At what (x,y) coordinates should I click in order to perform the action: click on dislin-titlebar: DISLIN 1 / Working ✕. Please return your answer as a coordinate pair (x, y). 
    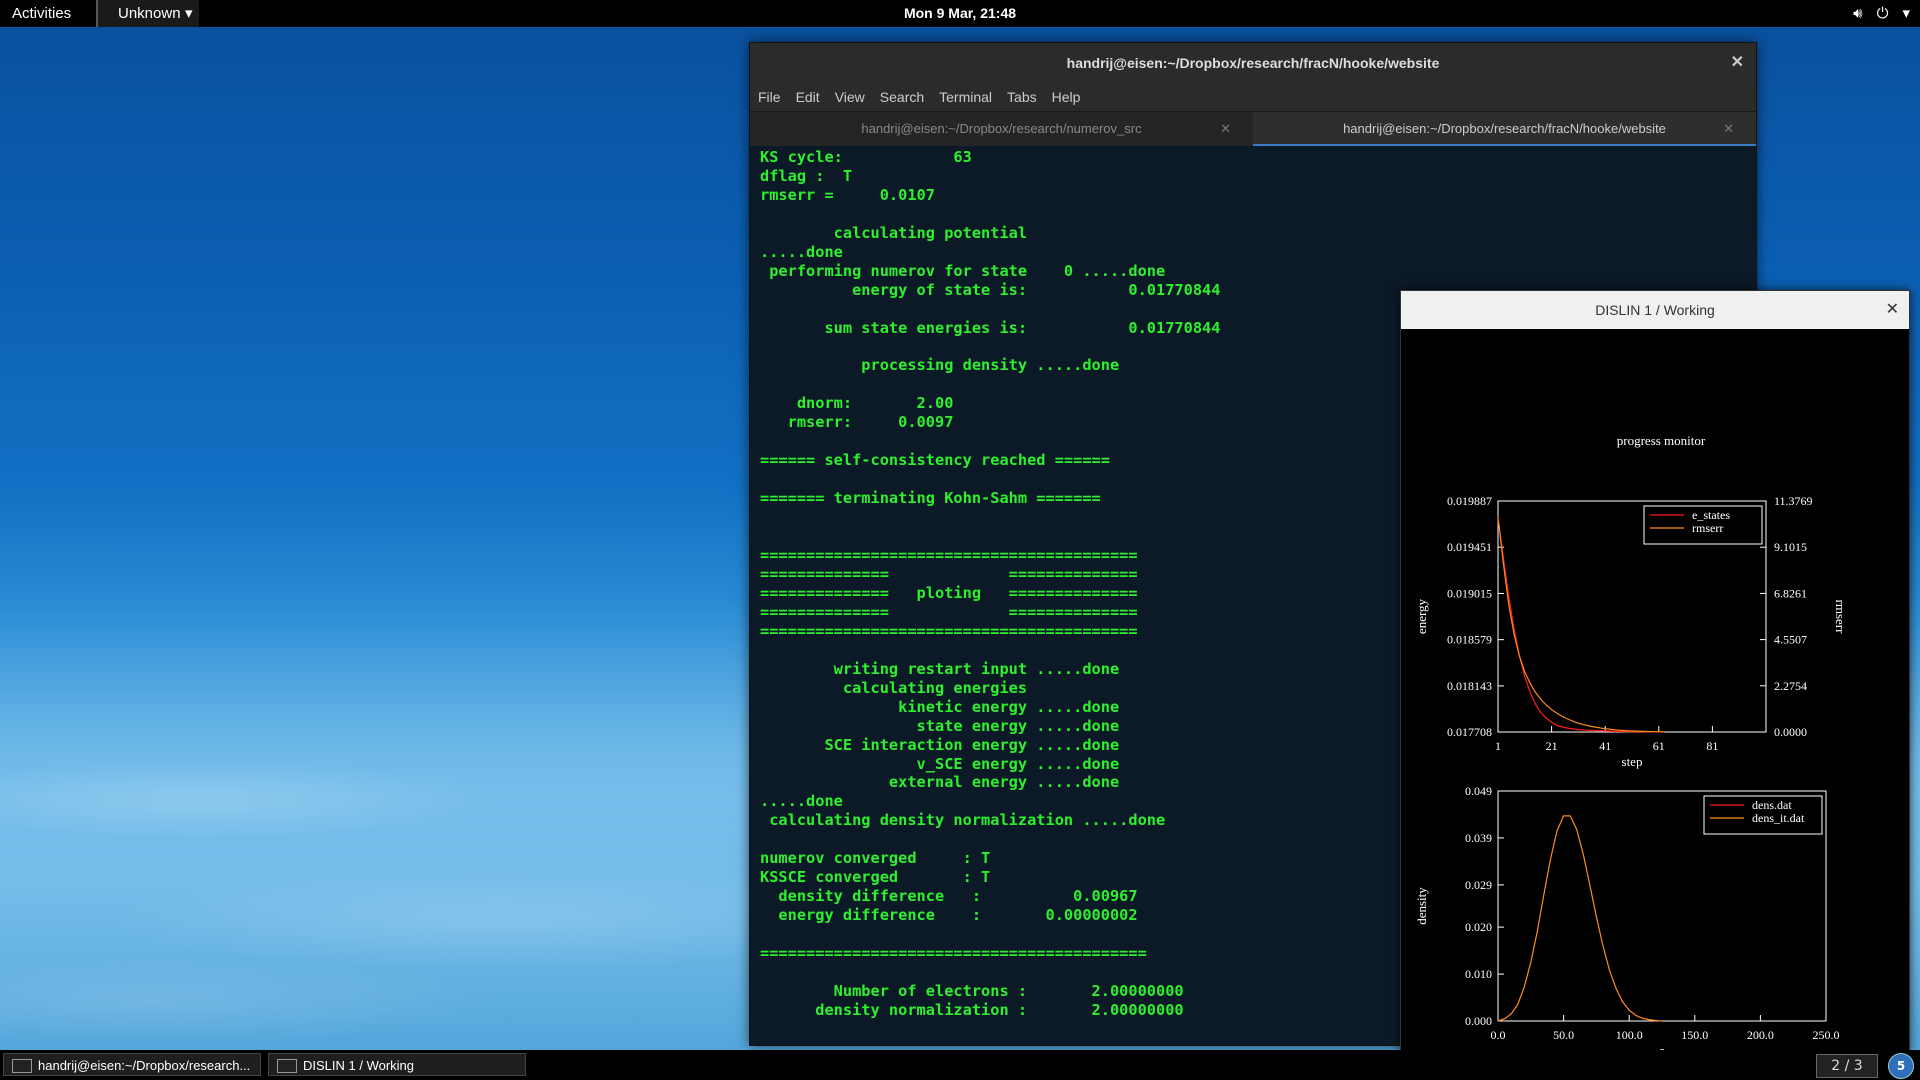
    Looking at the image, I should click on (1655, 310).